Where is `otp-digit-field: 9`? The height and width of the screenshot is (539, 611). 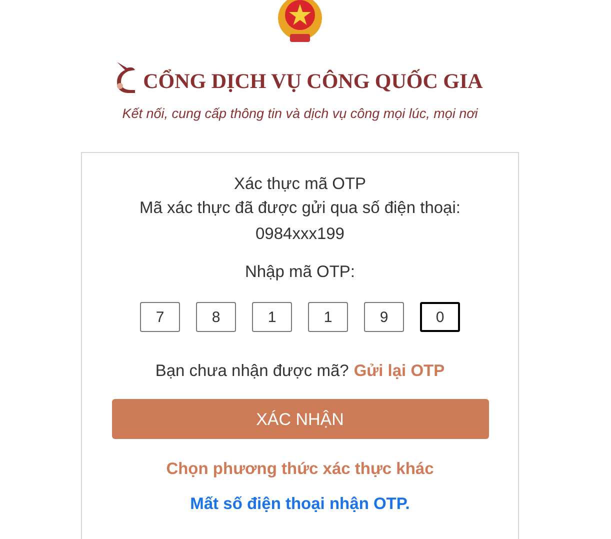 otp-digit-field: 9 is located at coordinates (384, 317).